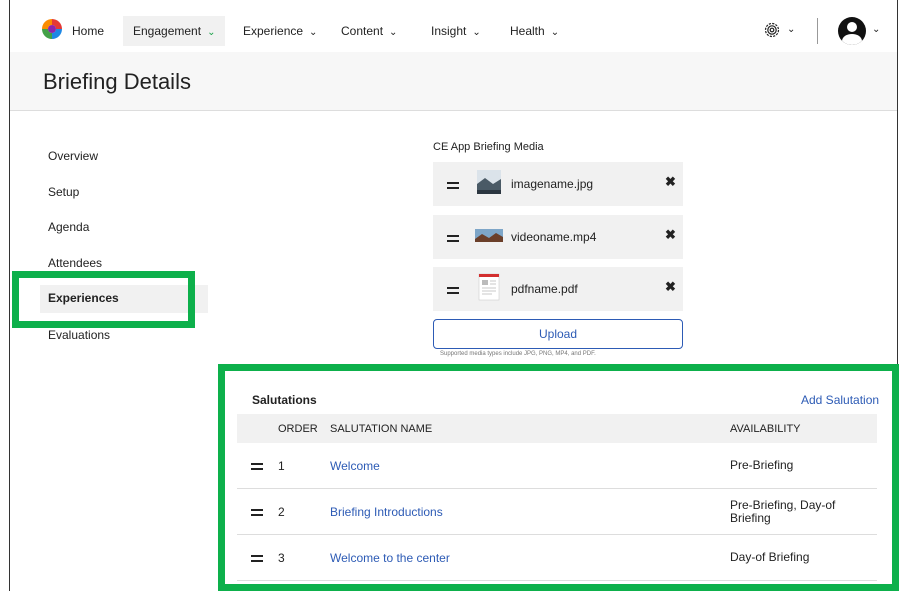 Image resolution: width=899 pixels, height=591 pixels. Describe the element at coordinates (362, 31) in the screenshot. I see `nav-content-label: Content` at that location.